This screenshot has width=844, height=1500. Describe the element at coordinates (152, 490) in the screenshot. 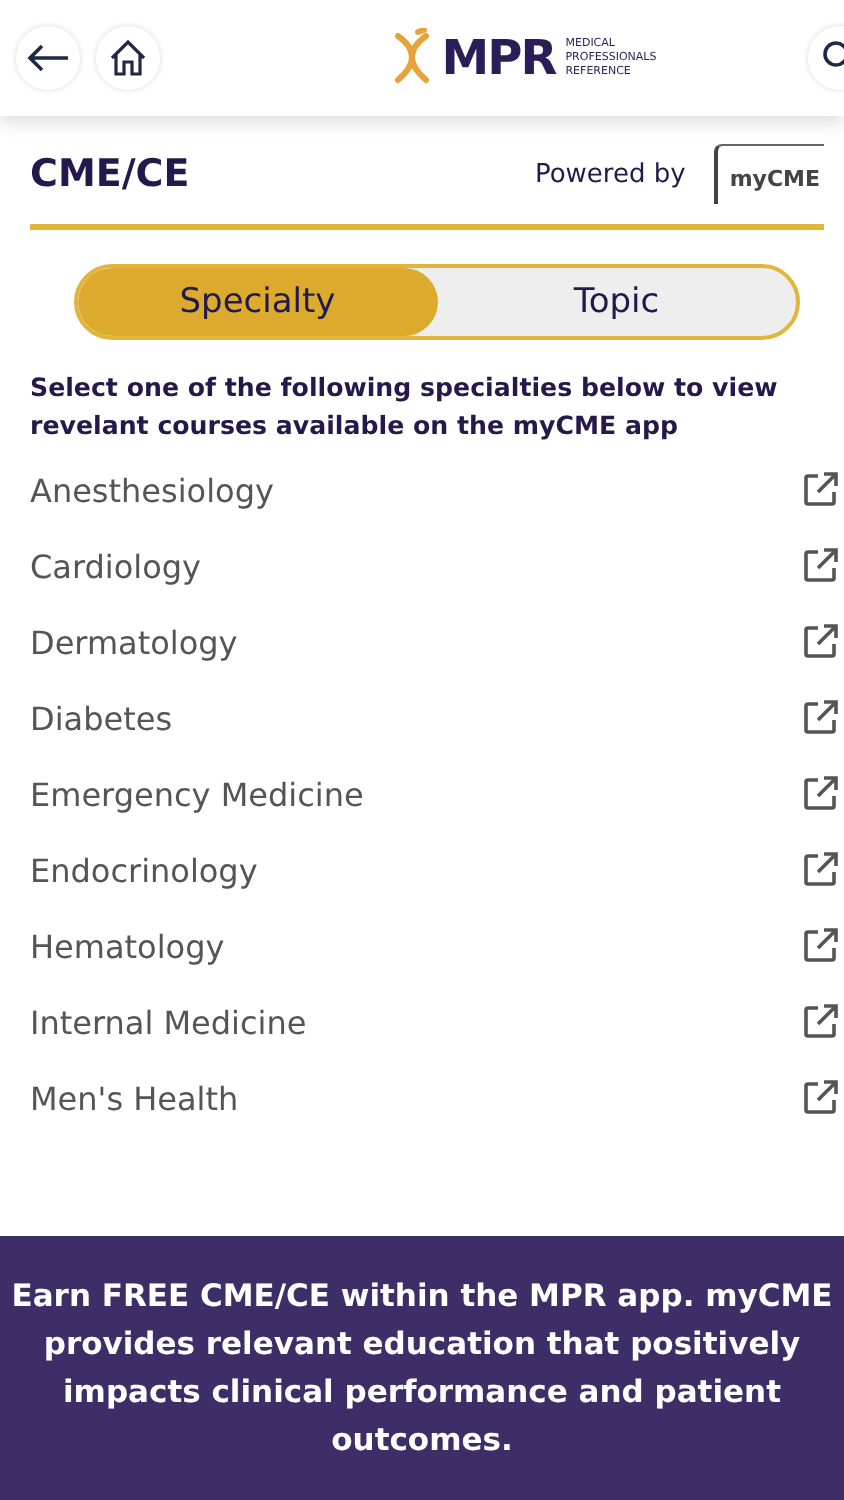

I see `specialty-link: Anesthesiology` at that location.